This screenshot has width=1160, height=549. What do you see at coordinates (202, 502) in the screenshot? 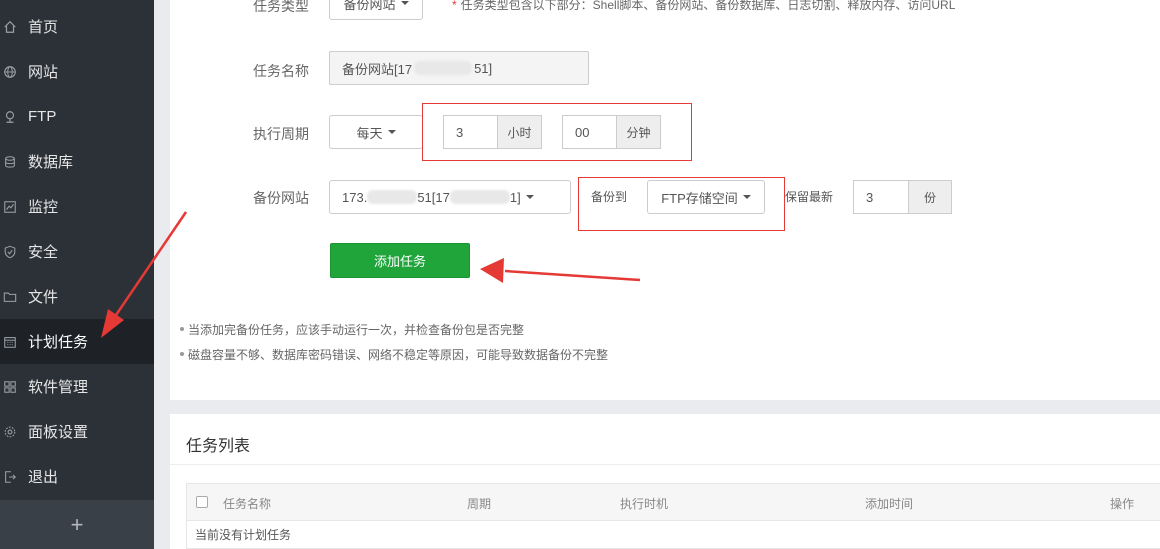
I see `select-all-checkbox` at bounding box center [202, 502].